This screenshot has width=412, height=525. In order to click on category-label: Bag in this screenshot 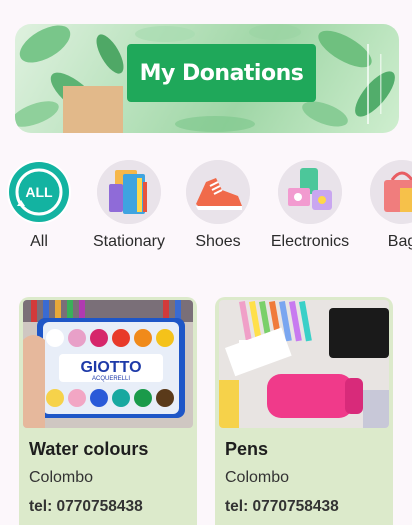, I will do `click(399, 241)`.